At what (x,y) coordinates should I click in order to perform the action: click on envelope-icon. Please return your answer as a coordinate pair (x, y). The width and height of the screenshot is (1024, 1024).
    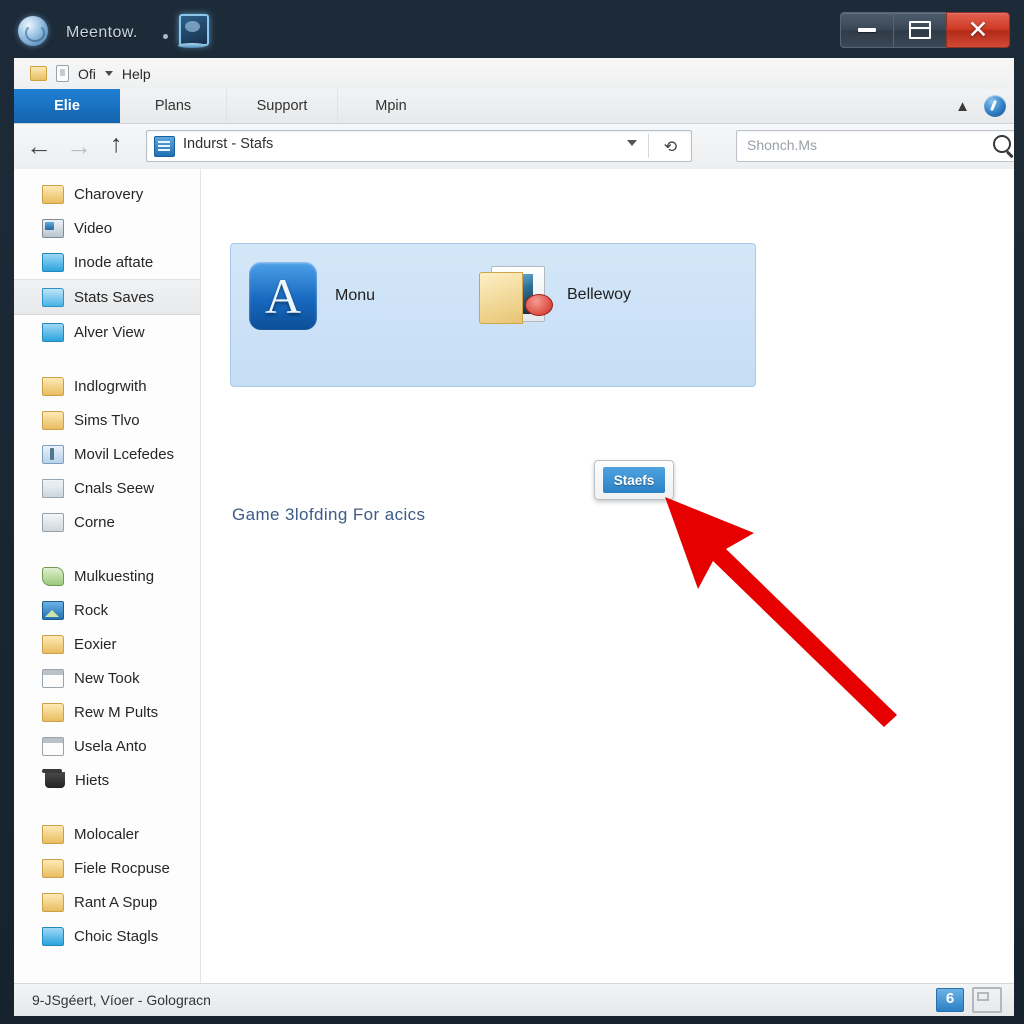
    Looking at the image, I should click on (53, 488).